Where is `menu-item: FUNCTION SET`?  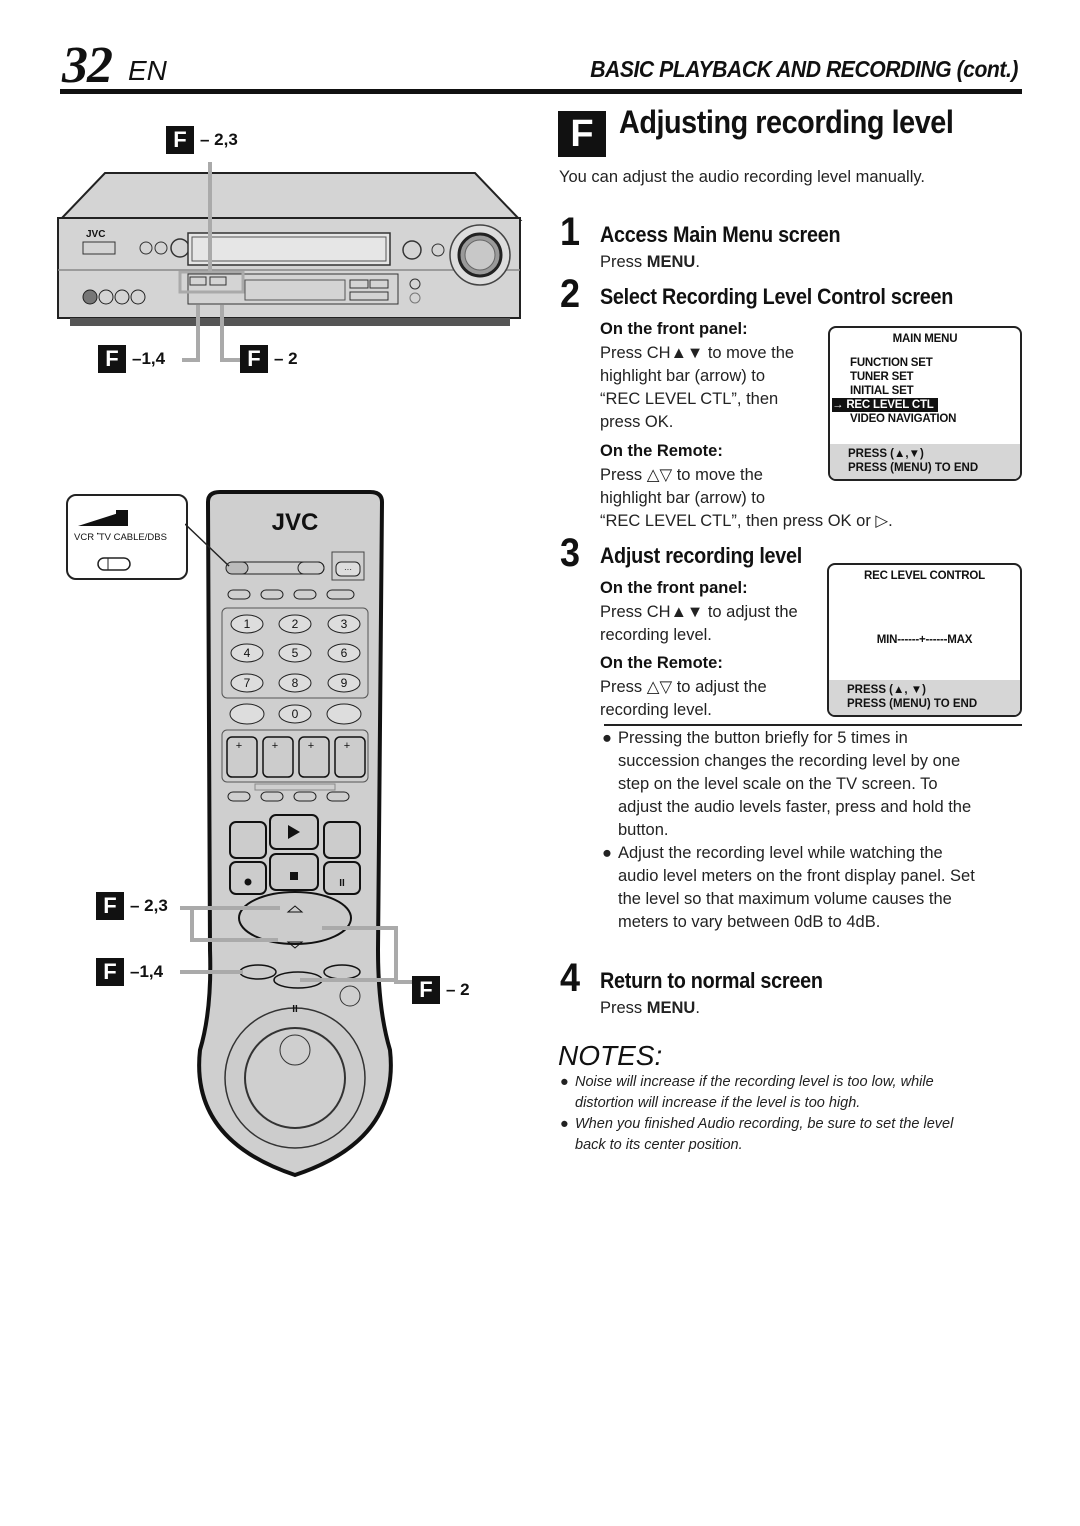
menu-item: FUNCTION SET is located at coordinates (891, 363).